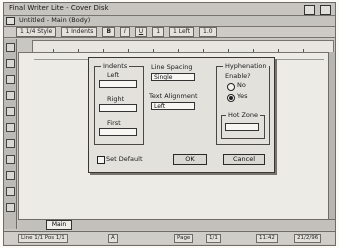 The height and width of the screenshot is (248, 339). Describe the element at coordinates (246, 66) in the screenshot. I see `hyphenation-label: Hyphenation` at that location.